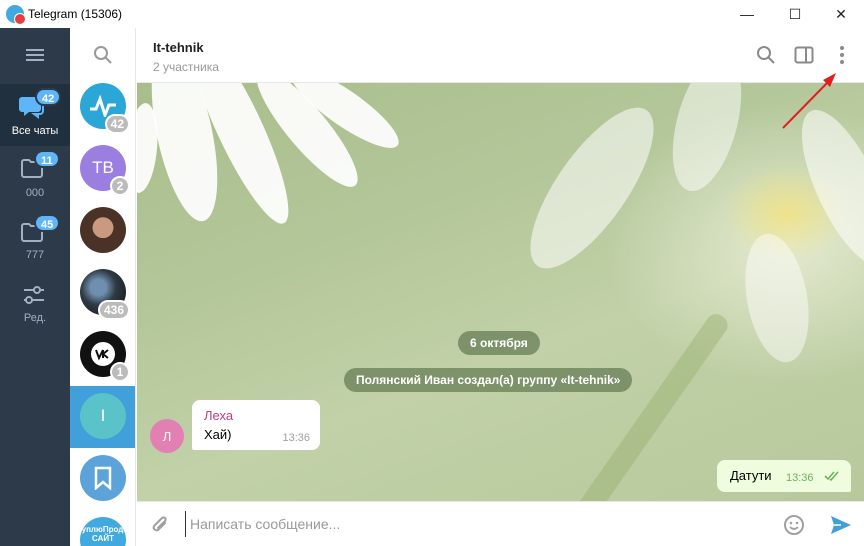 The height and width of the screenshot is (546, 864). What do you see at coordinates (218, 434) in the screenshot?
I see `message-text: Хай)` at bounding box center [218, 434].